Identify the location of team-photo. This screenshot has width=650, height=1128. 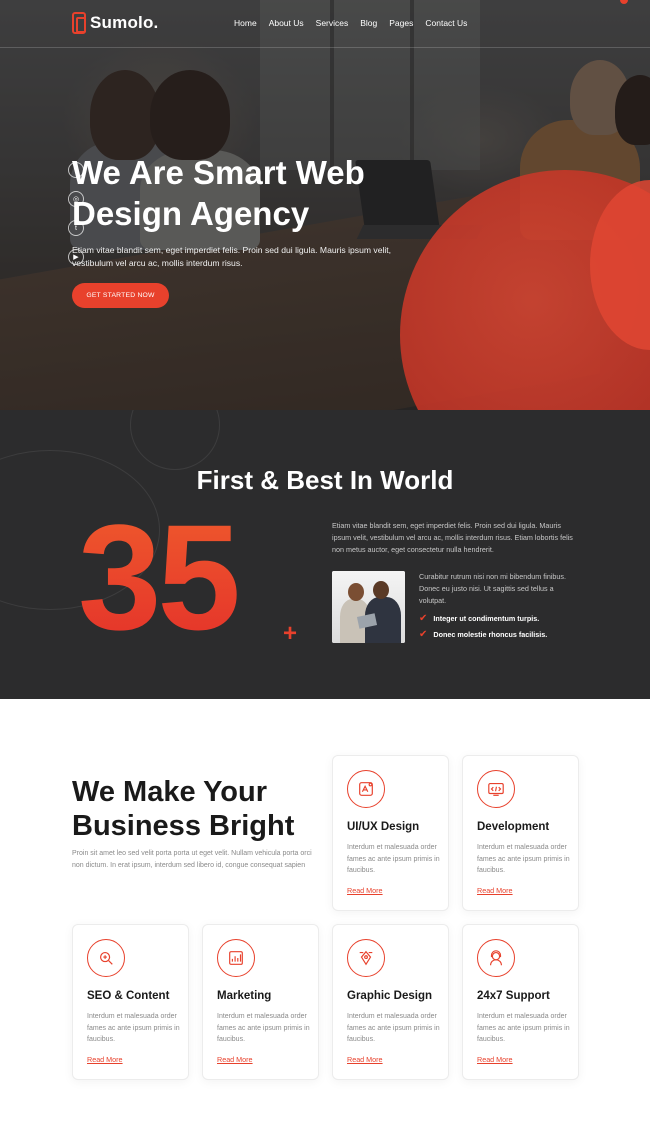
(368, 607).